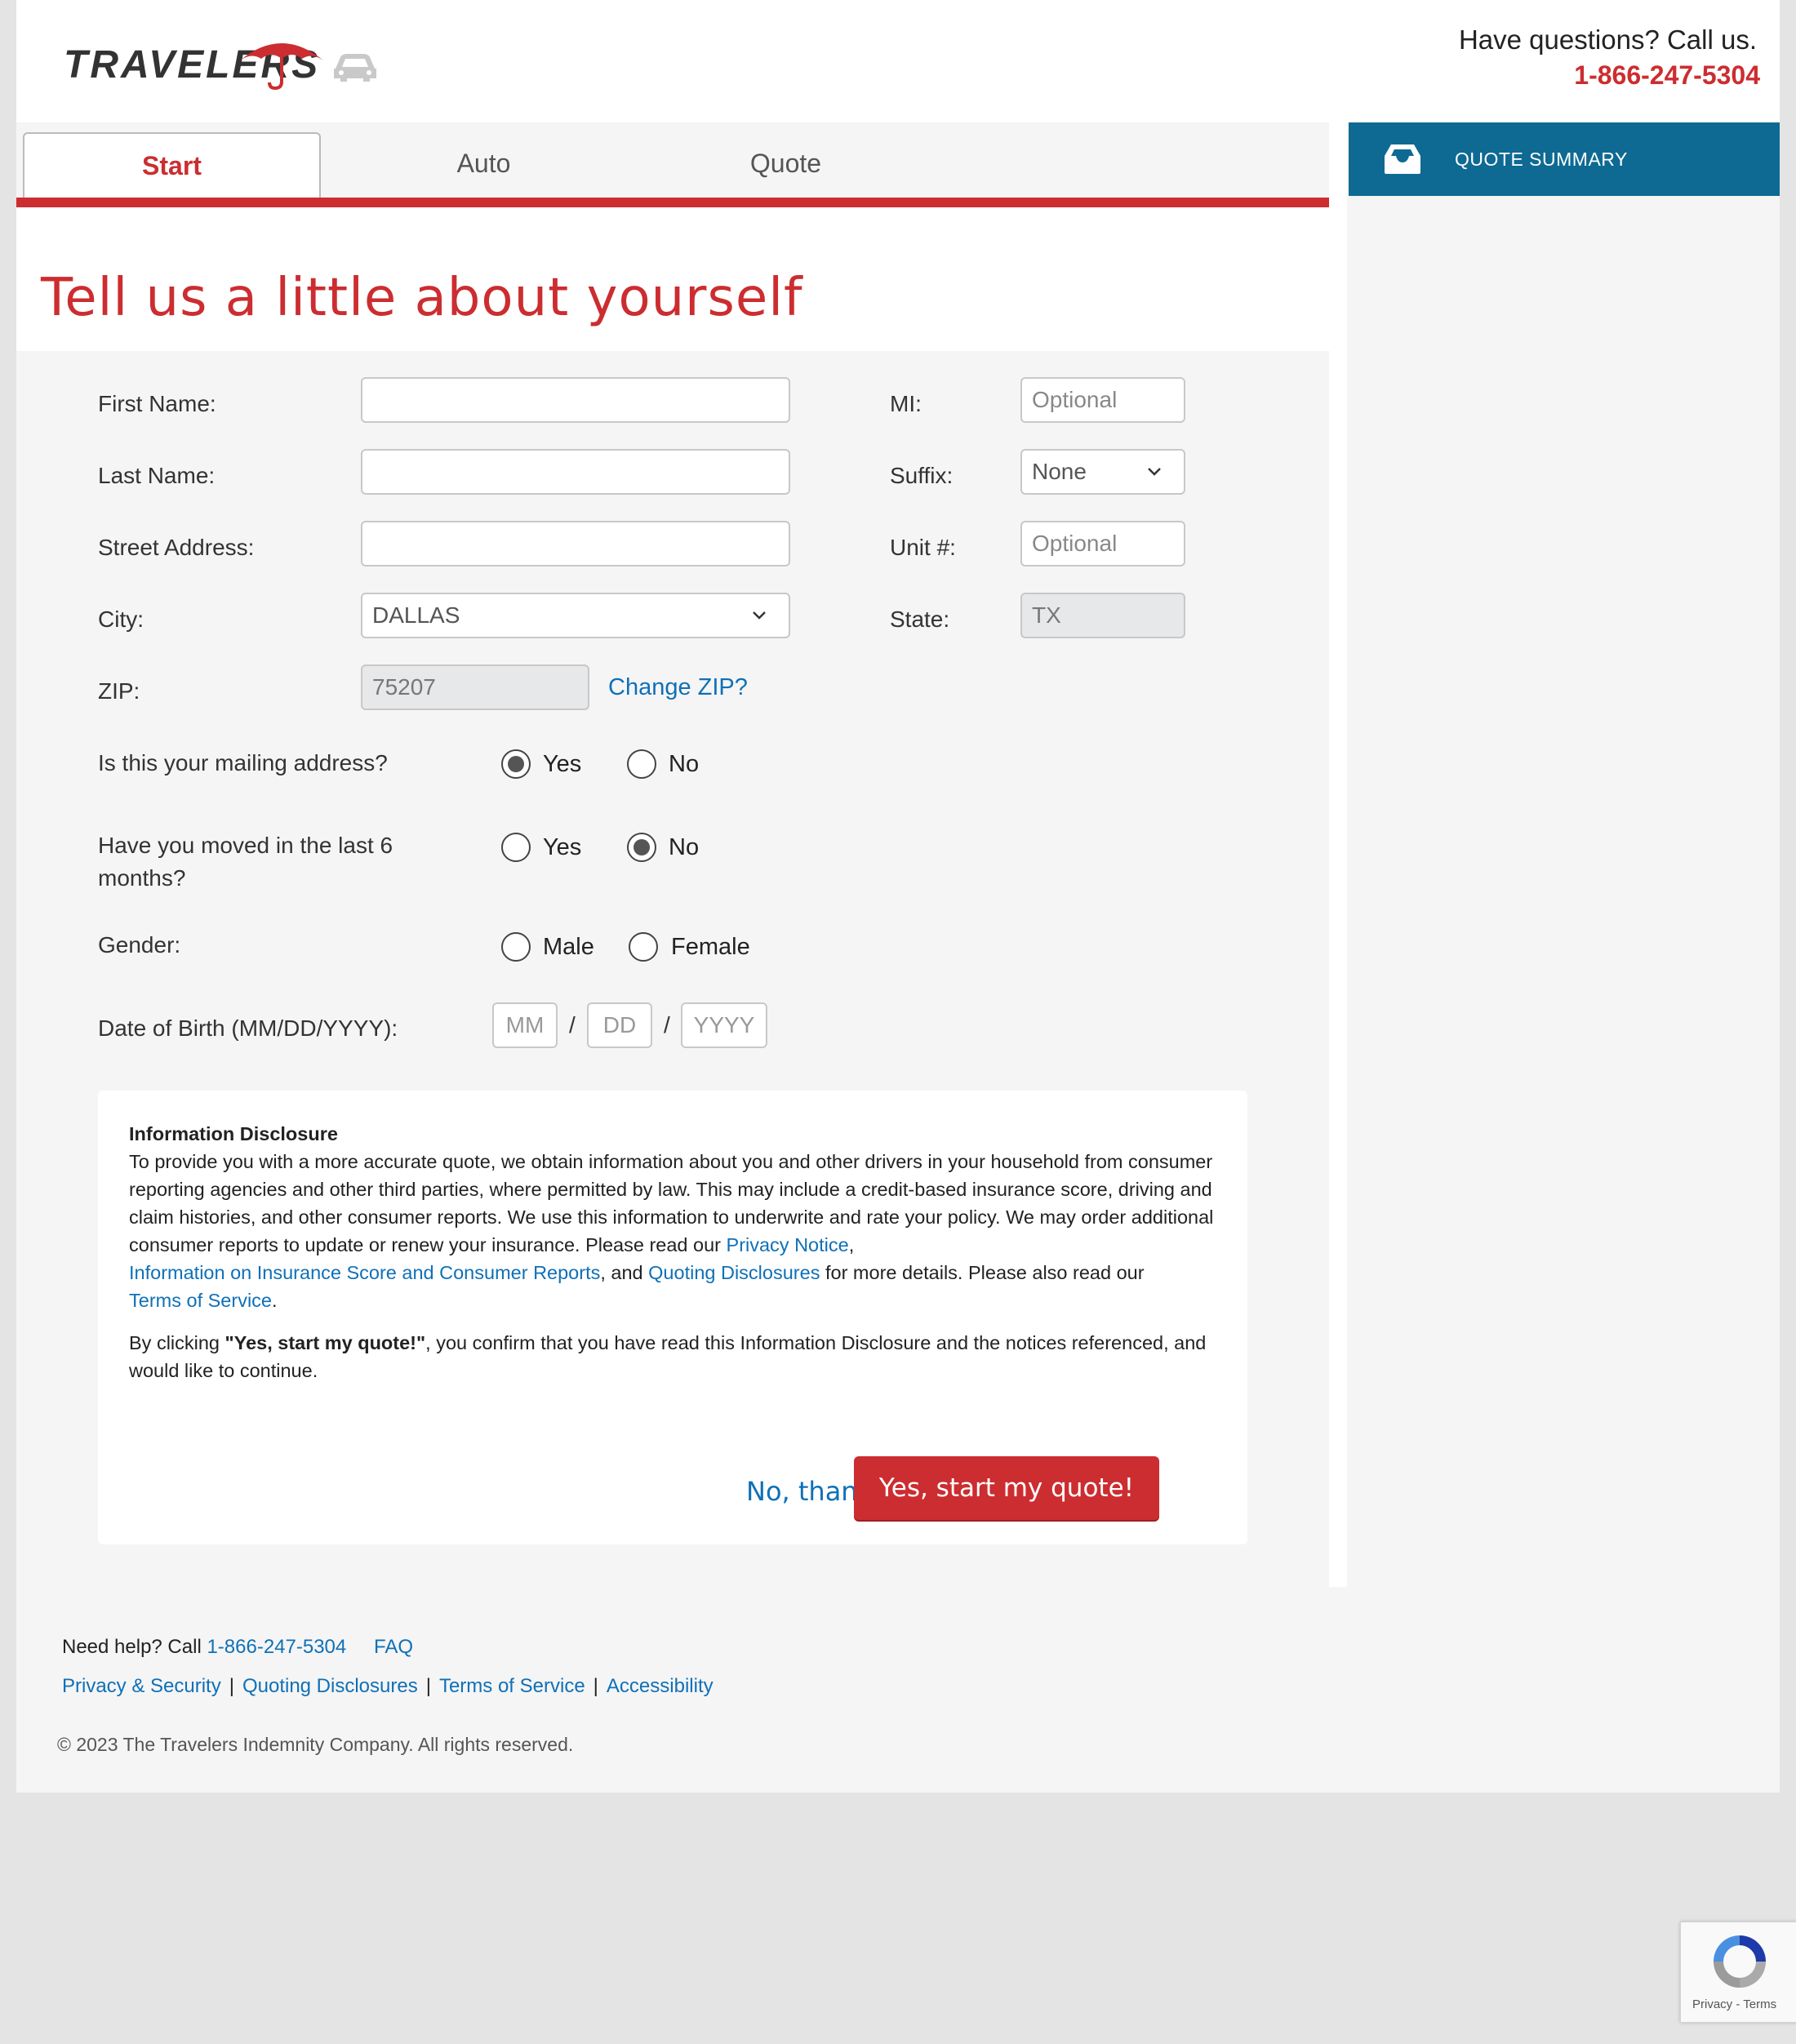  What do you see at coordinates (786, 164) in the screenshot?
I see `tab-quote: Quote` at bounding box center [786, 164].